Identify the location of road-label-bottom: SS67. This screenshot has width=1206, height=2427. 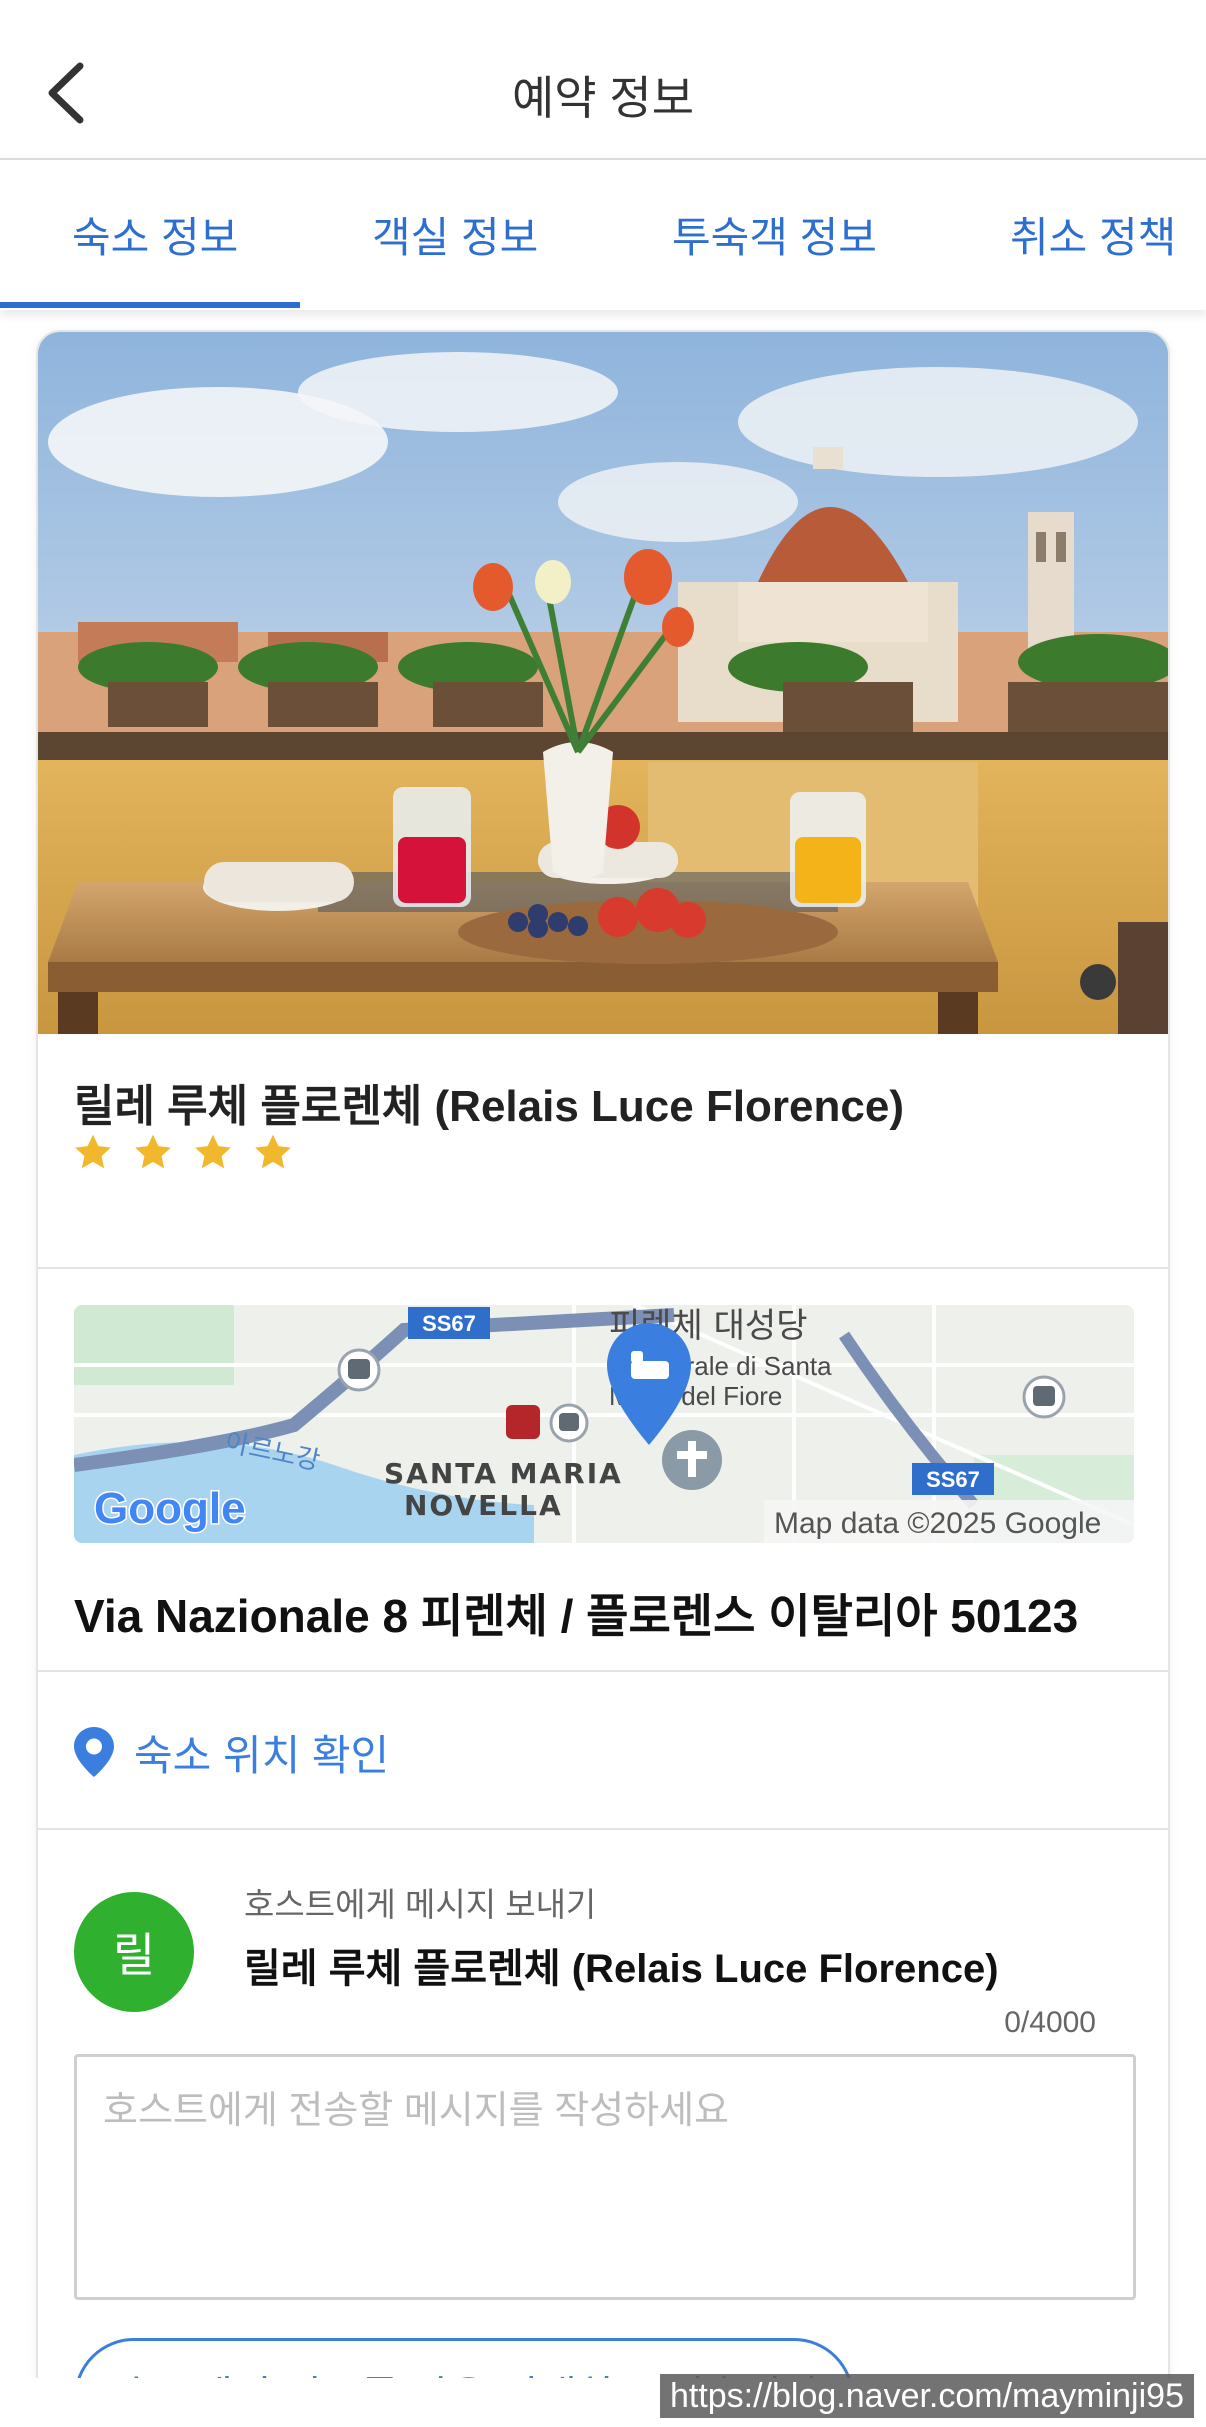
(953, 1479).